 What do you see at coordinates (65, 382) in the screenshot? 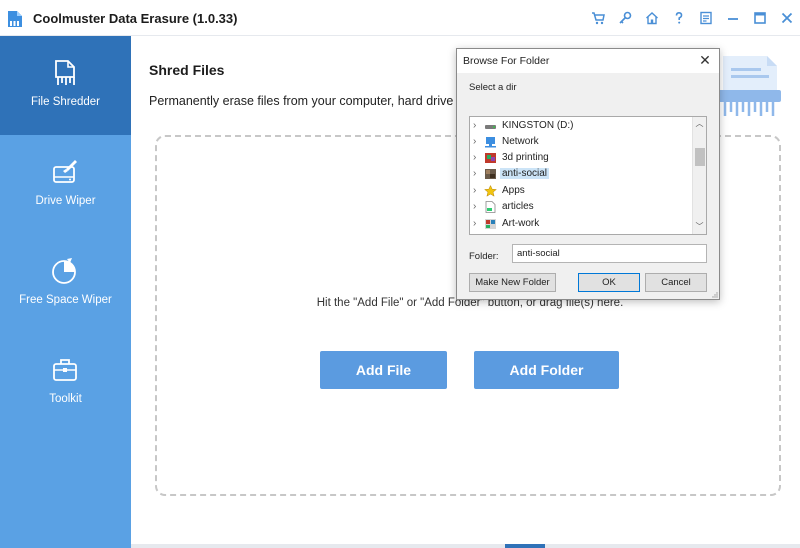
I see `sidebar-item-toolkit: Toolkit` at bounding box center [65, 382].